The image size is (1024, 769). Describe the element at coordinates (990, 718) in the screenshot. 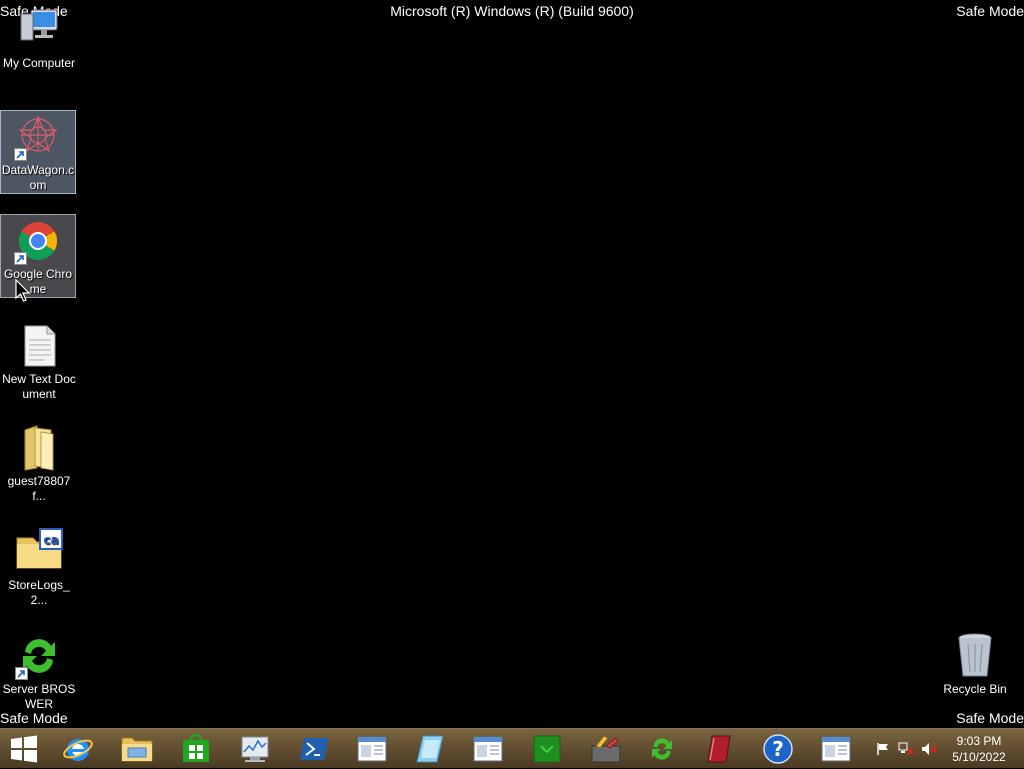

I see `safe-mode-label-bottom-right: Safe Mode` at that location.